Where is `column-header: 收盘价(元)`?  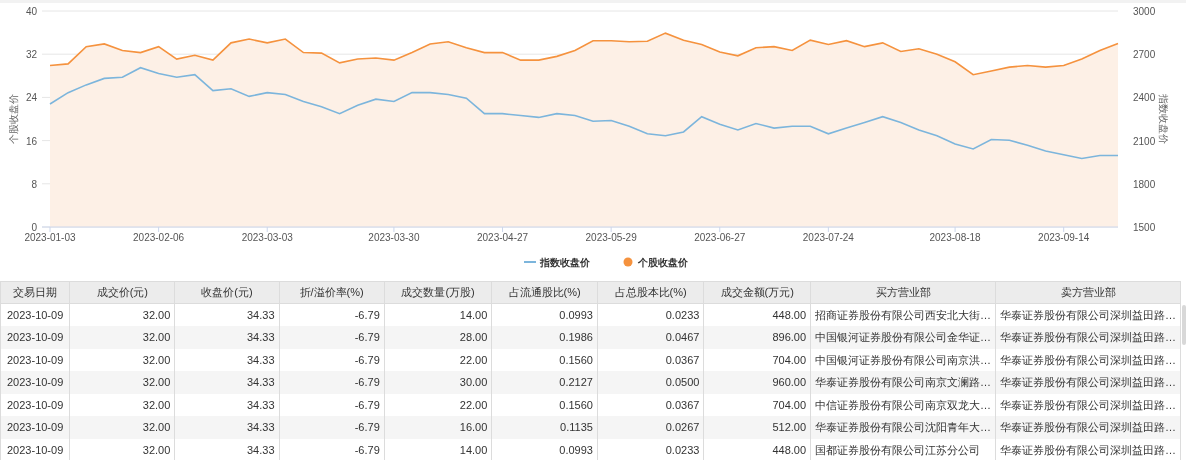
column-header: 收盘价(元) is located at coordinates (226, 292).